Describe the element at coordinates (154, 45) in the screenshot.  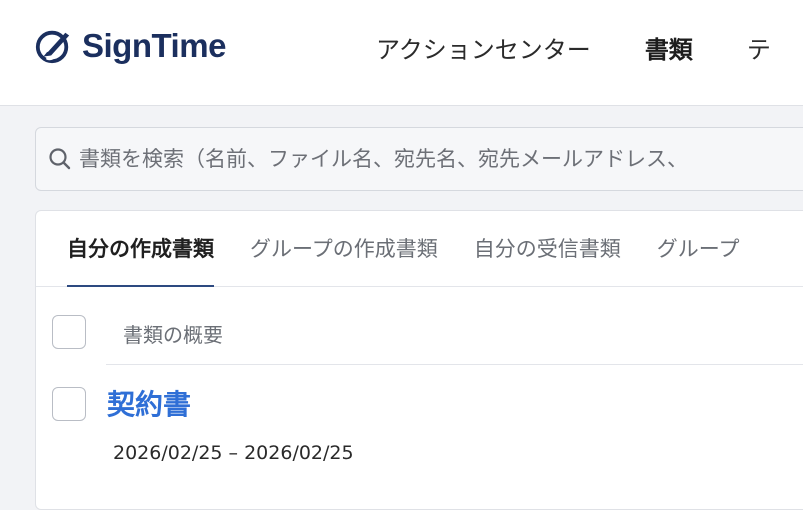
I see `brand-name: SignTime` at that location.